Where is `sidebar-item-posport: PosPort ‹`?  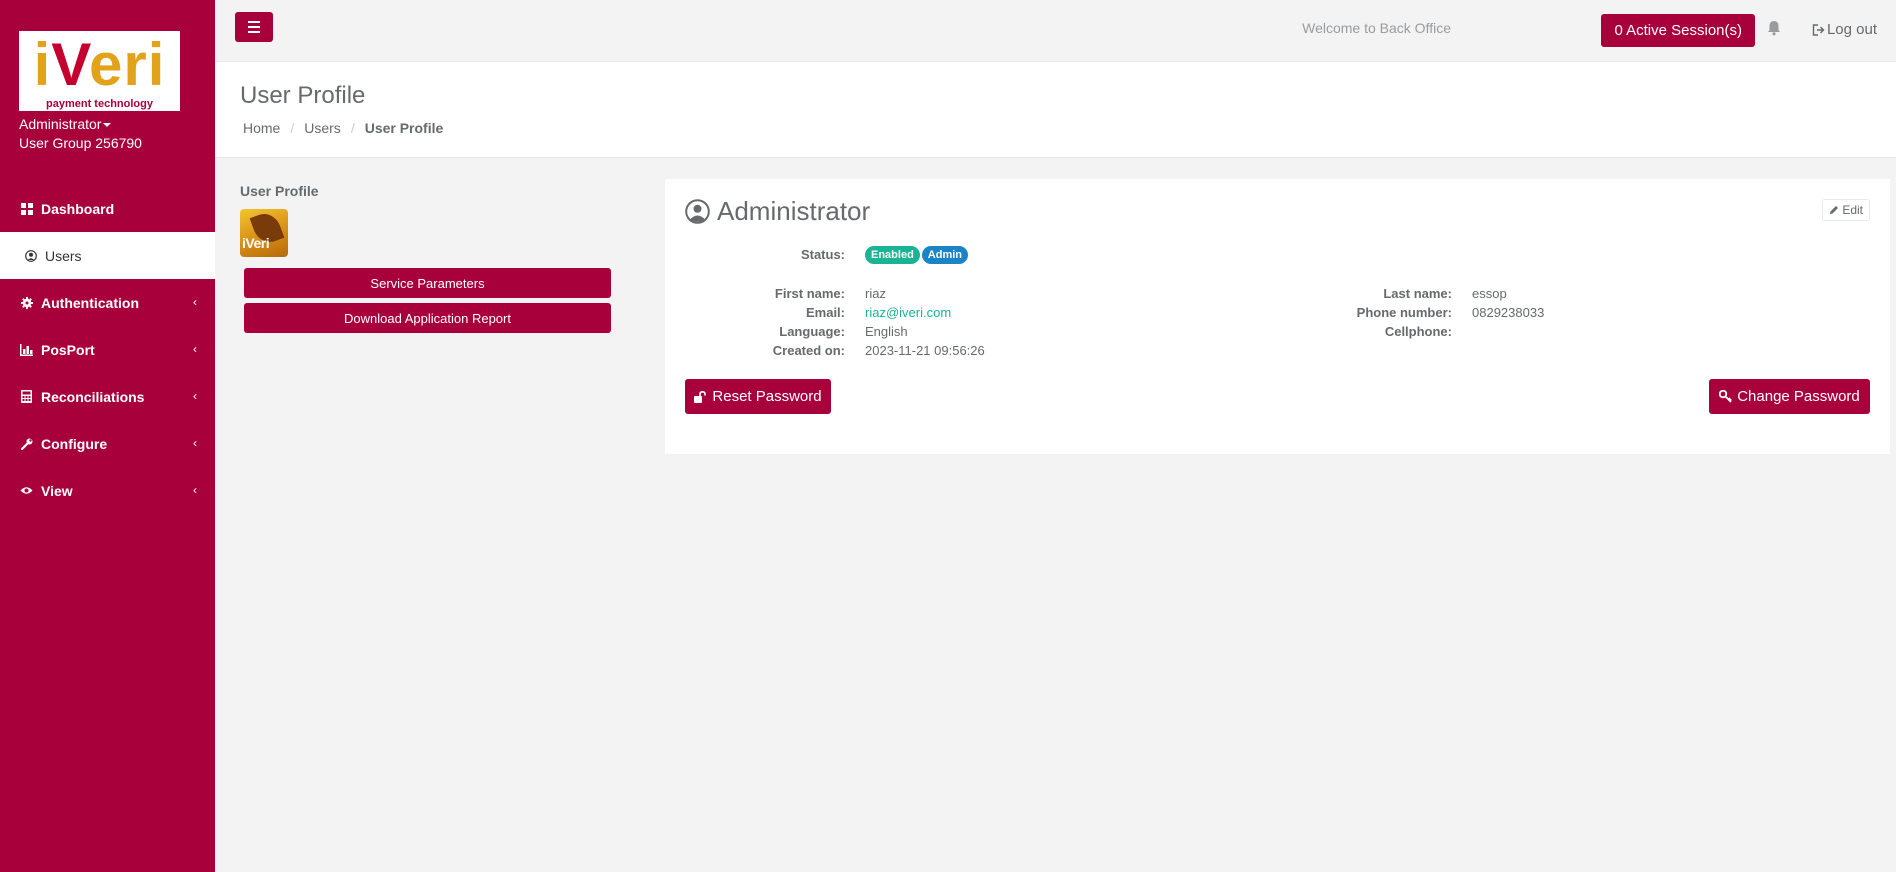
sidebar-item-posport: PosPort ‹ is located at coordinates (107, 349).